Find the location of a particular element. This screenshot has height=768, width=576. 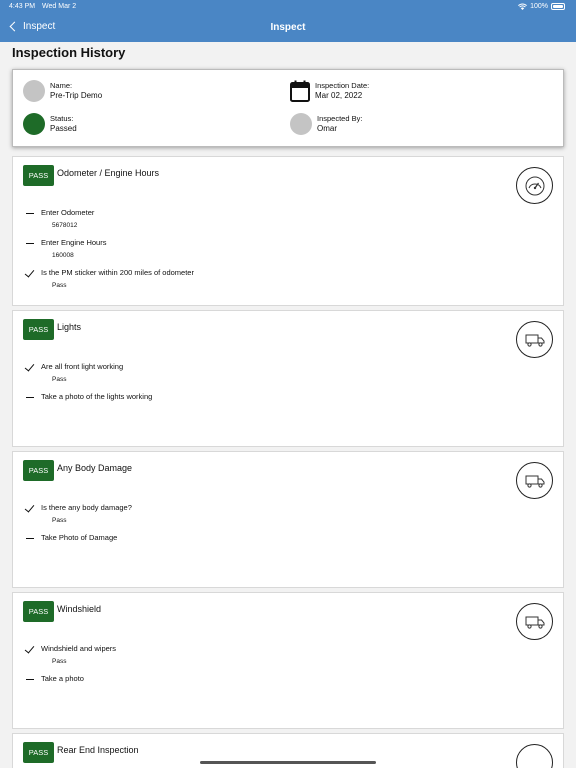

item-label: Are all front light working is located at coordinates (82, 366).